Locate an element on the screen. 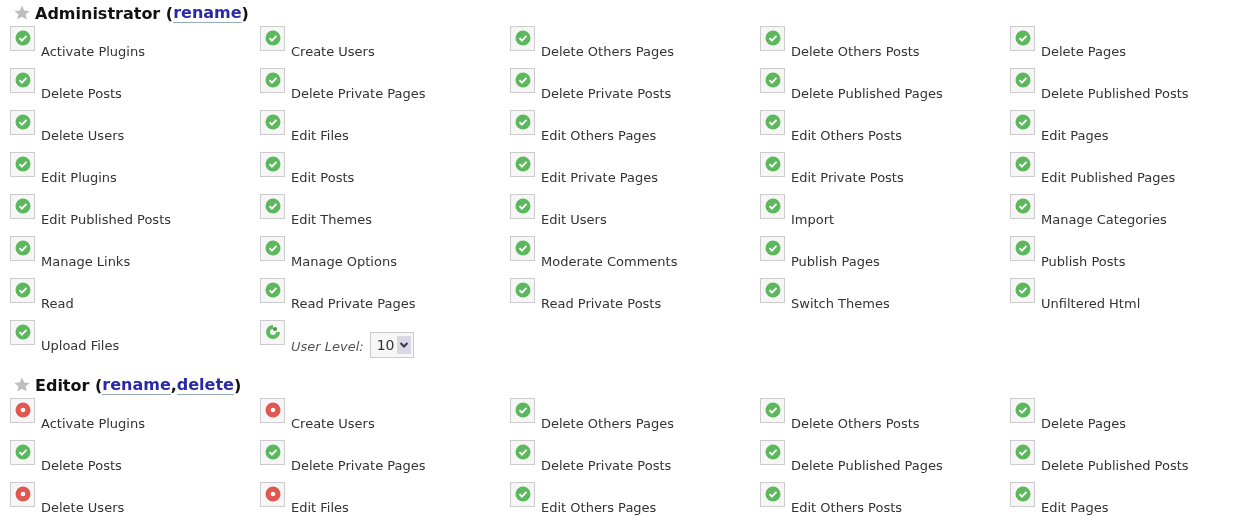 The image size is (1234, 528). capability-label: Read Private Pages is located at coordinates (353, 304).